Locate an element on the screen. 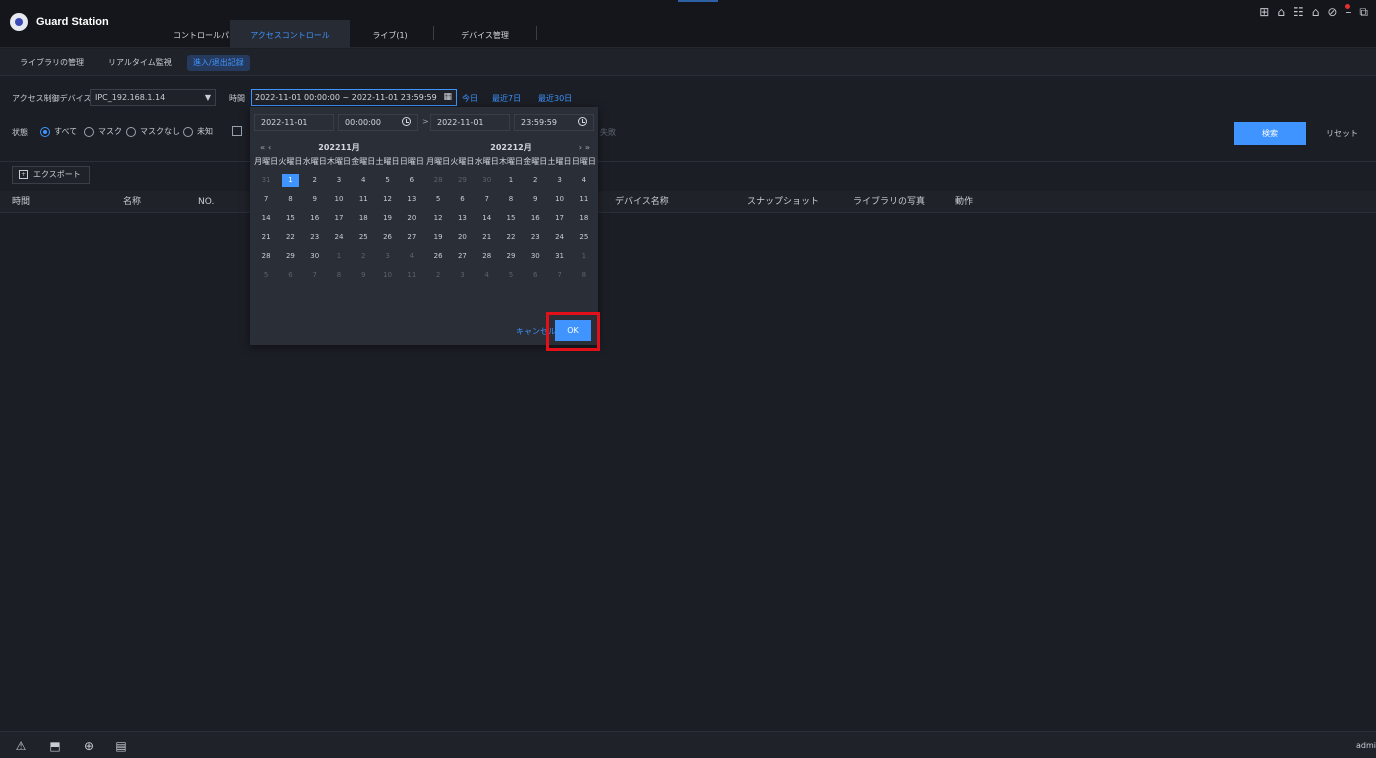 Image resolution: width=1376 pixels, height=758 pixels. column-no: NO. is located at coordinates (206, 202).